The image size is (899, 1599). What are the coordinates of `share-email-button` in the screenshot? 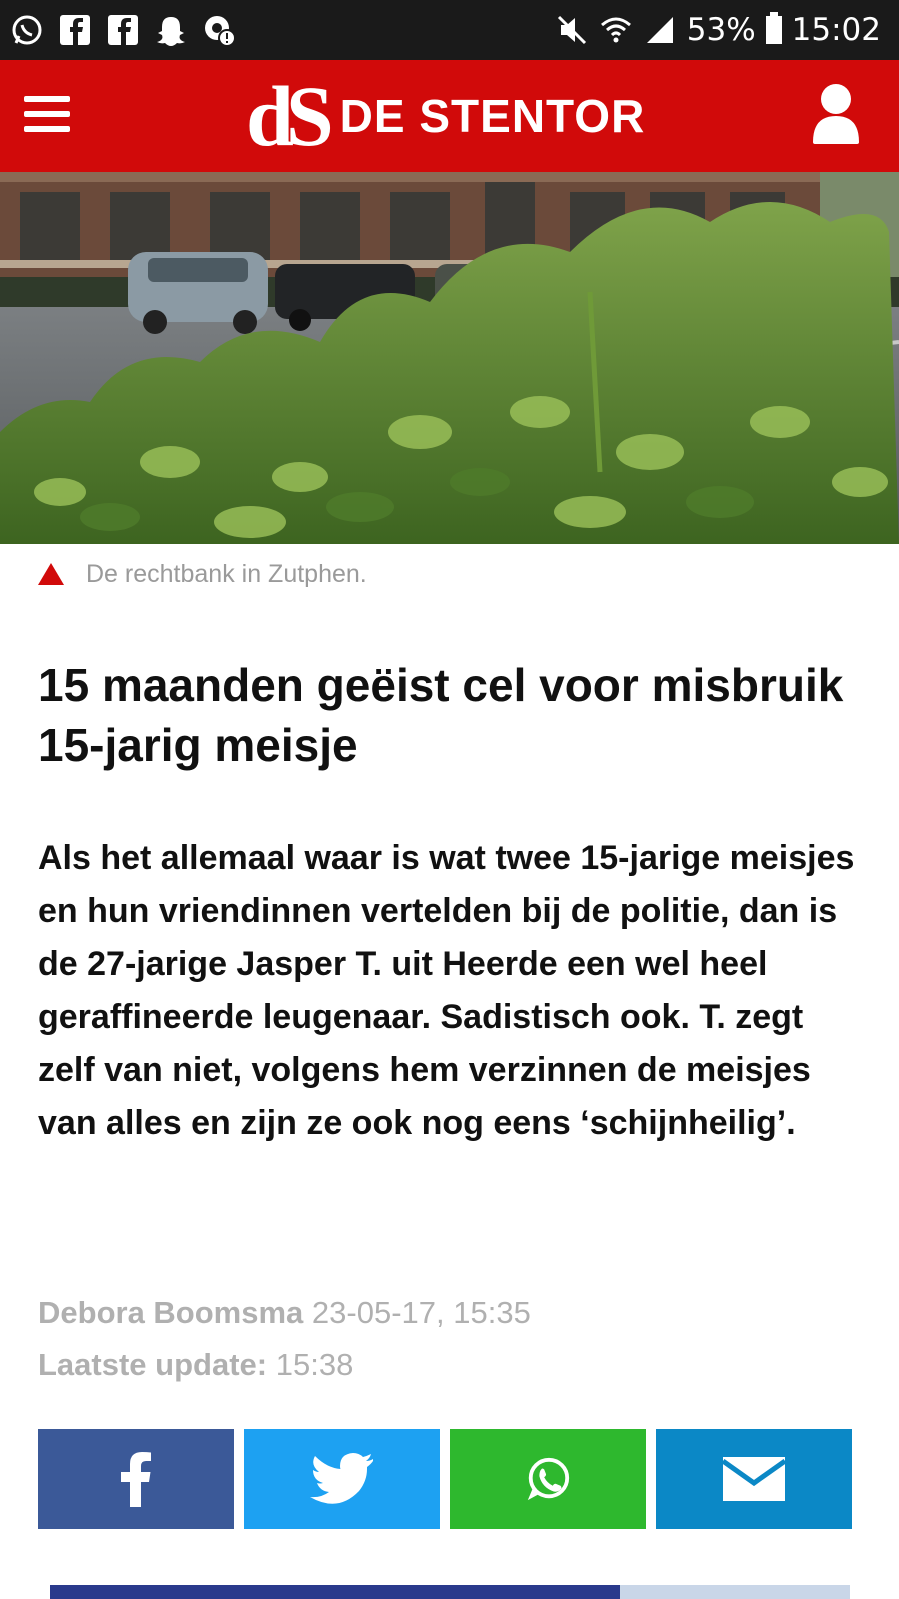 It's located at (754, 1479).